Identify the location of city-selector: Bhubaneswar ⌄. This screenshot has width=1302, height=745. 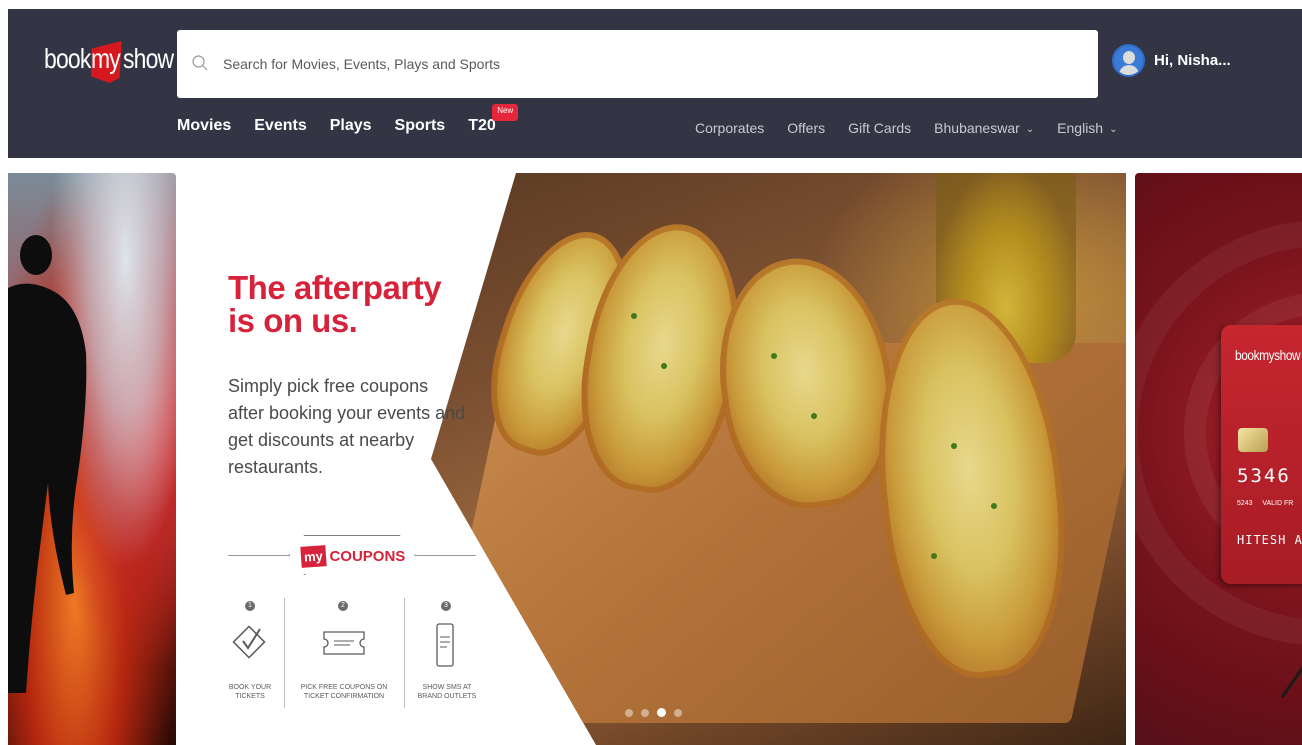
(984, 128).